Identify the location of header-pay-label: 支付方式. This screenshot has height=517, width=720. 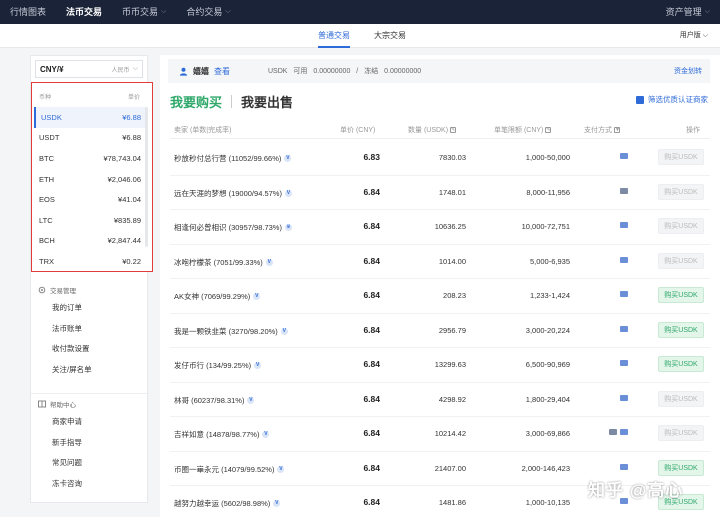
(598, 130).